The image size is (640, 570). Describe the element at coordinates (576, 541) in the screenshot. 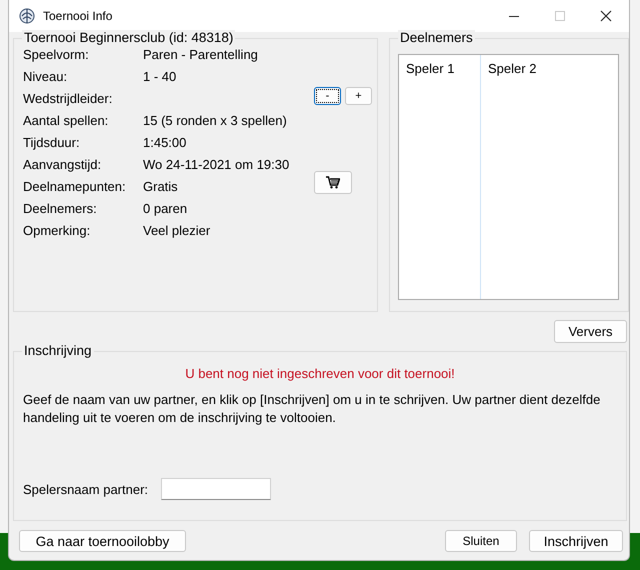

I see `register-button: Inschrijven` at that location.